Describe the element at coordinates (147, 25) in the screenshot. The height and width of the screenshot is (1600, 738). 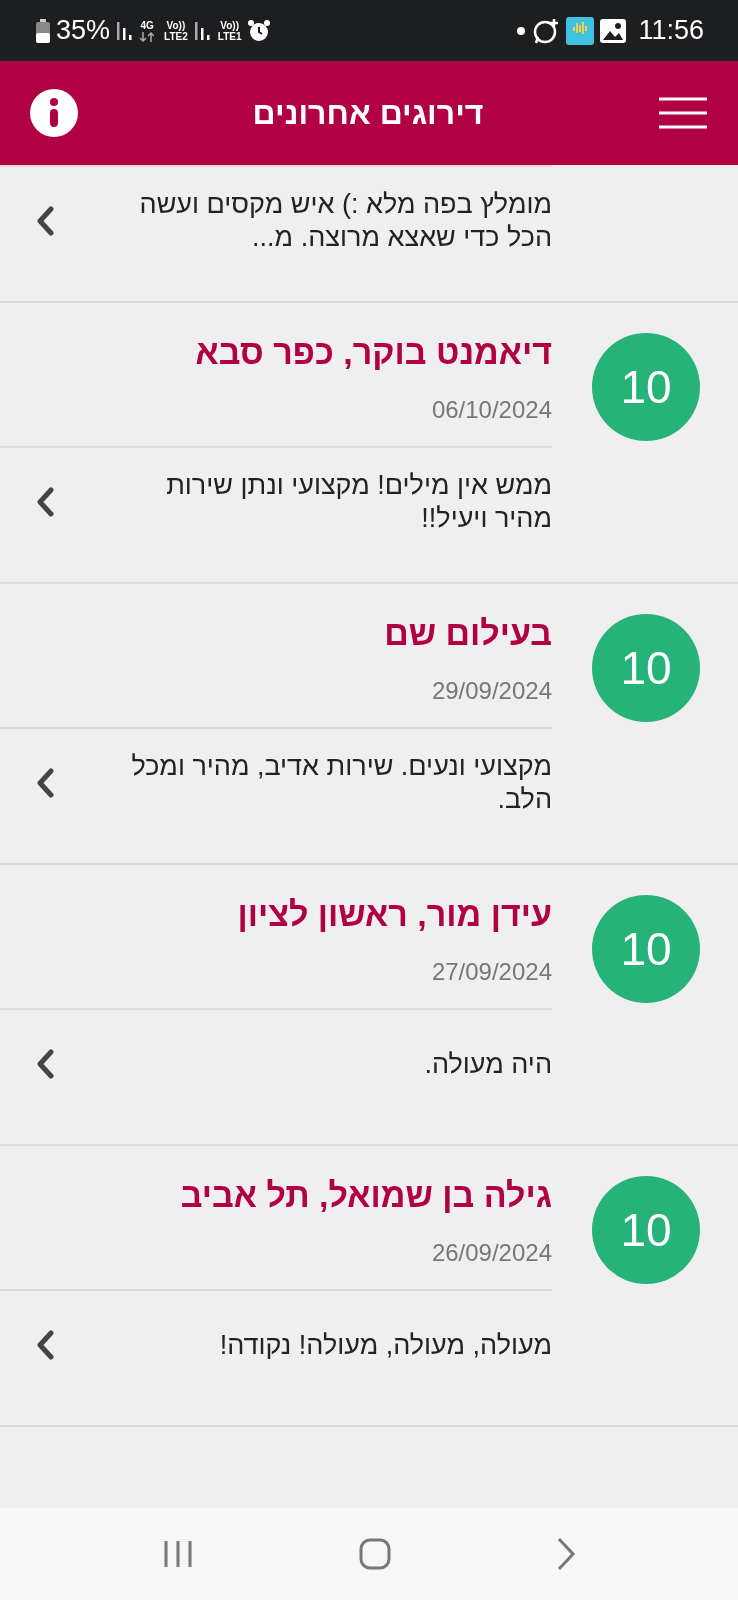
I see `network-label: 4G` at that location.